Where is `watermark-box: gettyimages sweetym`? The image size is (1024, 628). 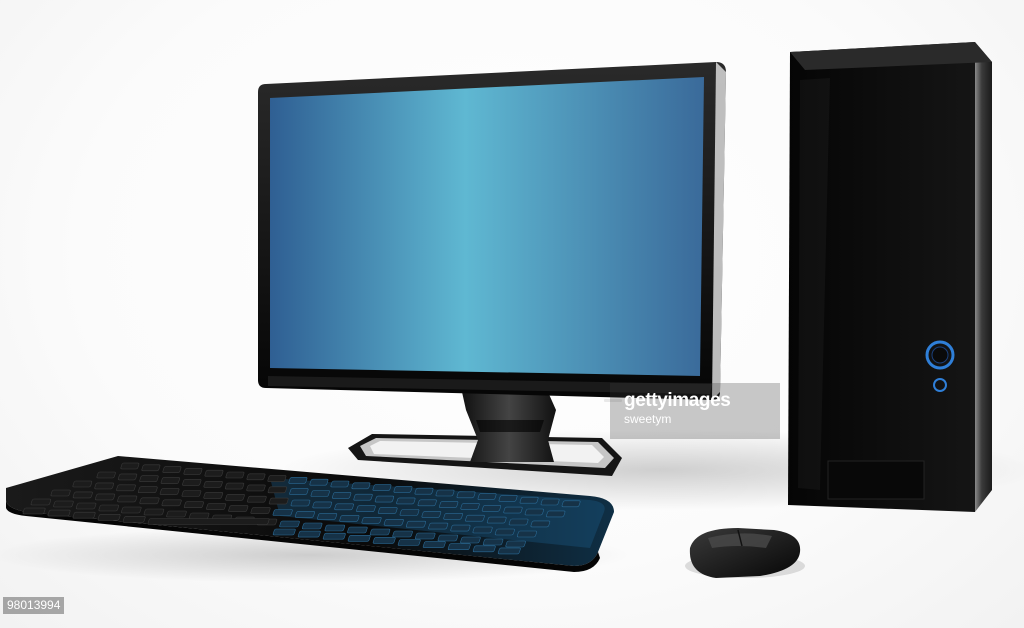
watermark-box: gettyimages sweetym is located at coordinates (695, 411).